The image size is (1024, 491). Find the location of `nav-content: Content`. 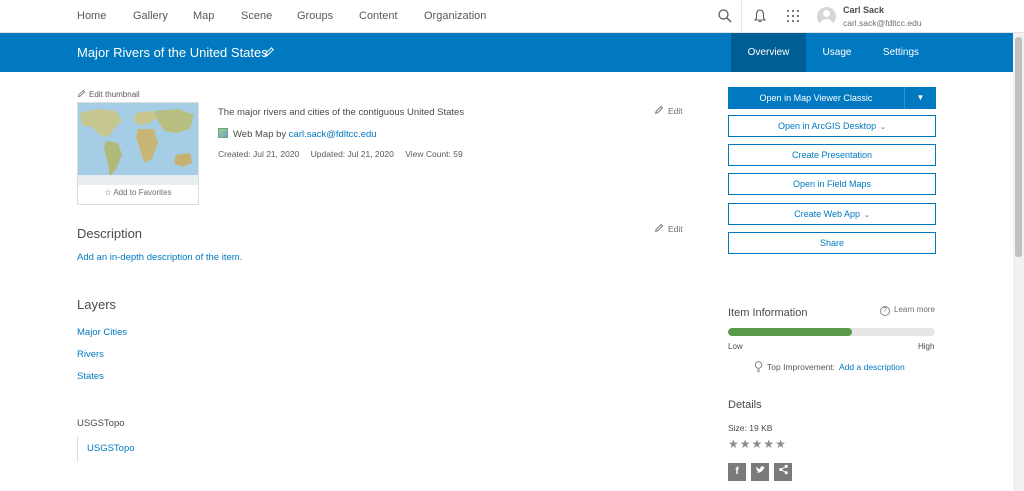

nav-content: Content is located at coordinates (378, 16).